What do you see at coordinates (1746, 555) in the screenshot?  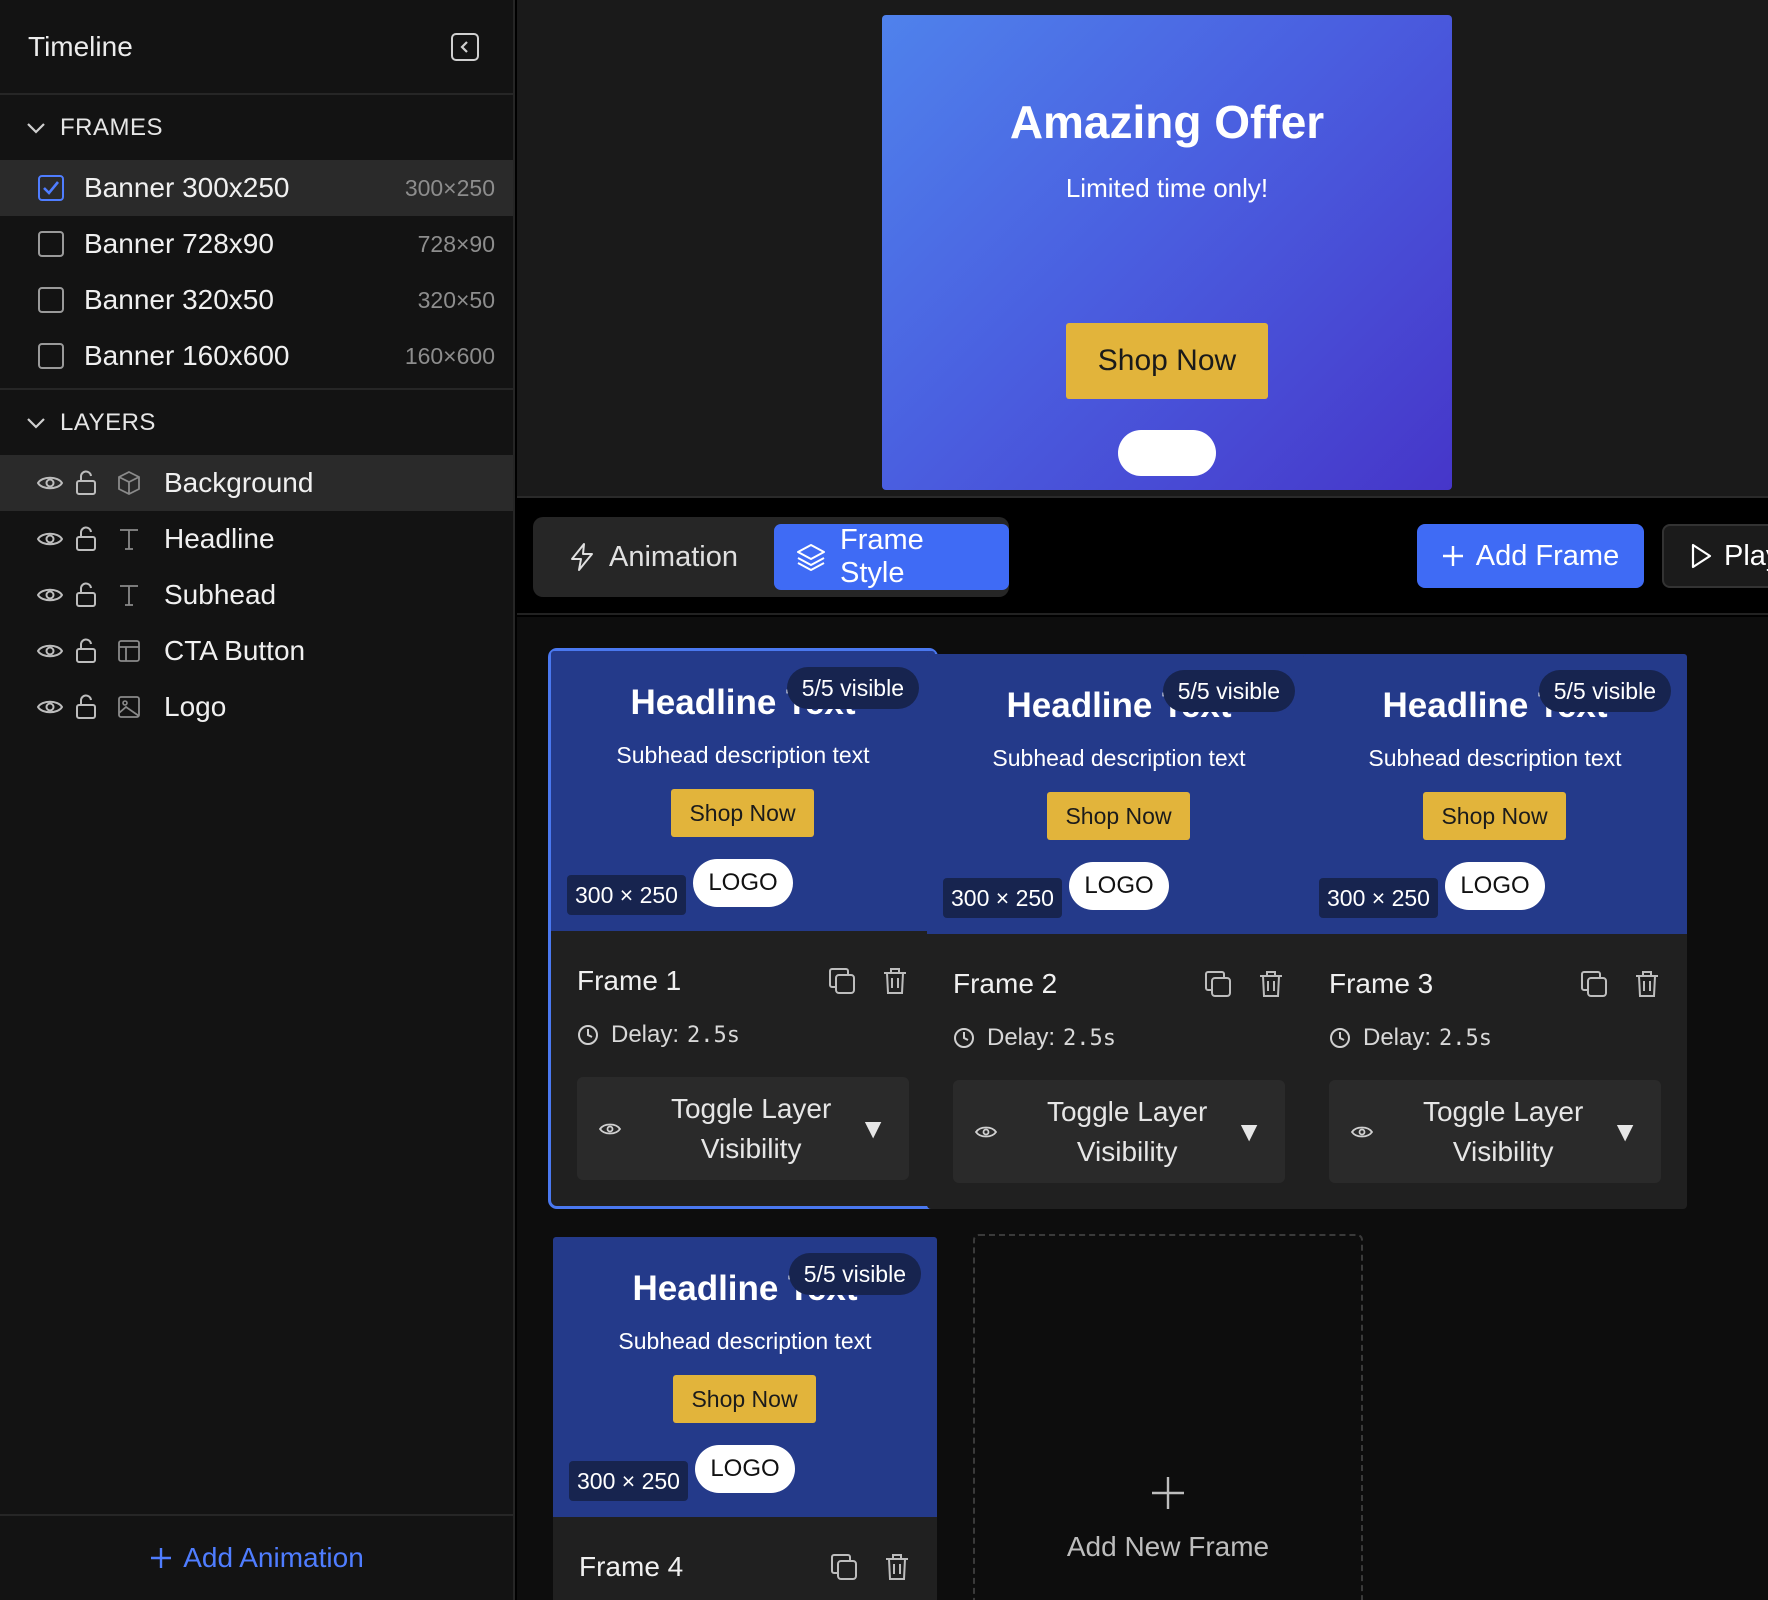 I see `play-label: Play` at bounding box center [1746, 555].